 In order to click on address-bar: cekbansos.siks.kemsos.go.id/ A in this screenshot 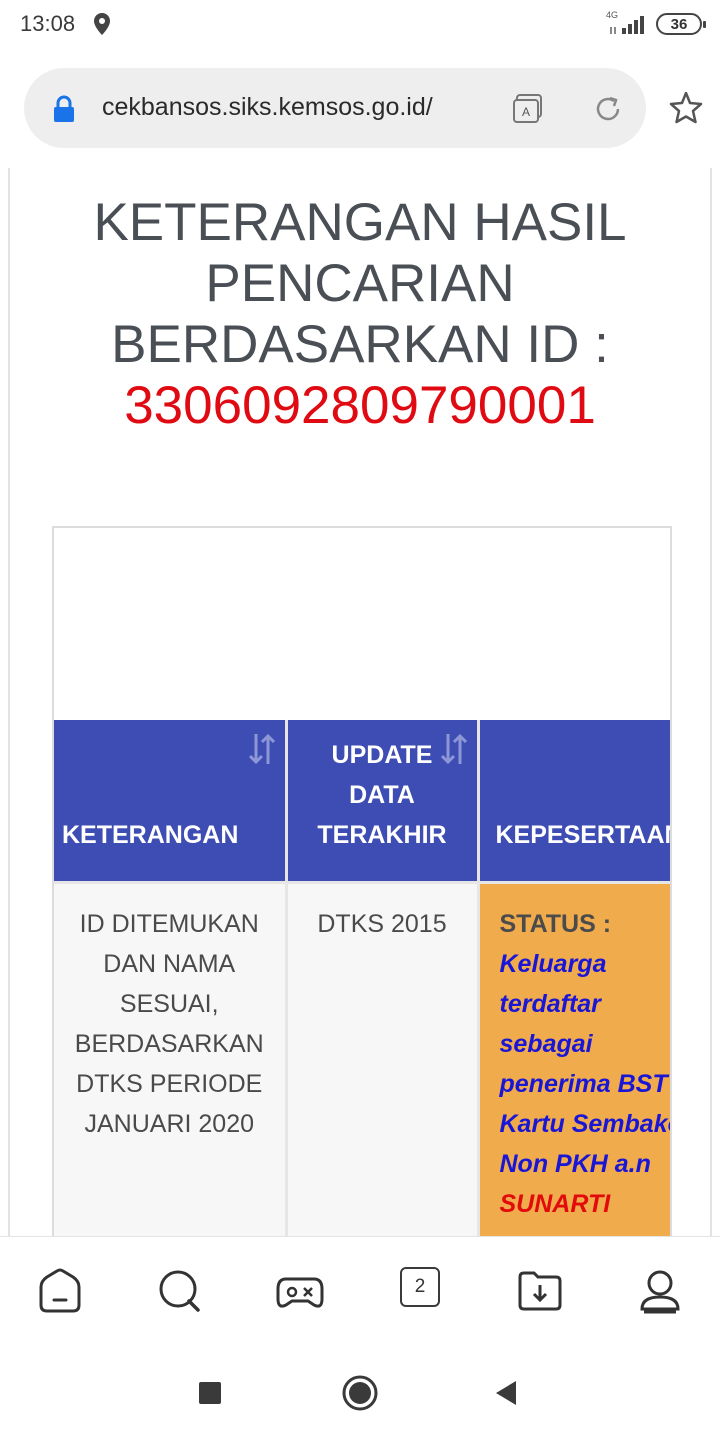, I will do `click(335, 108)`.